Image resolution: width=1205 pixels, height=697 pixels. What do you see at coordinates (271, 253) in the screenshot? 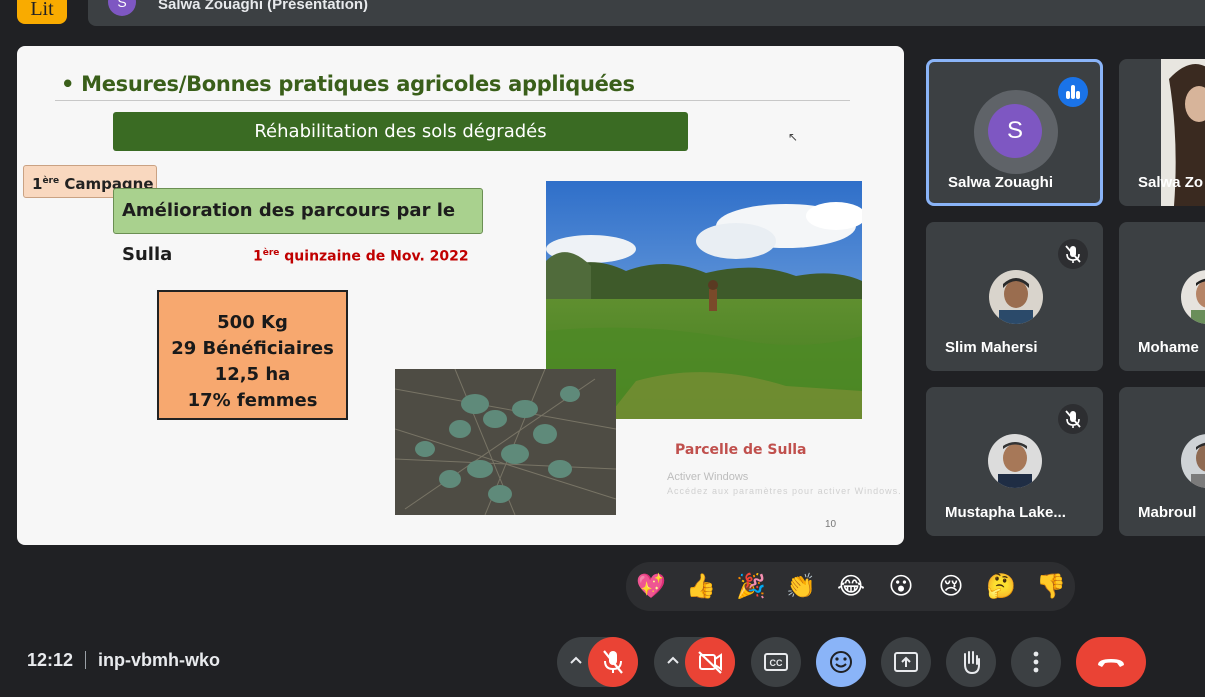
I see `date-ordinal: ère` at bounding box center [271, 253].